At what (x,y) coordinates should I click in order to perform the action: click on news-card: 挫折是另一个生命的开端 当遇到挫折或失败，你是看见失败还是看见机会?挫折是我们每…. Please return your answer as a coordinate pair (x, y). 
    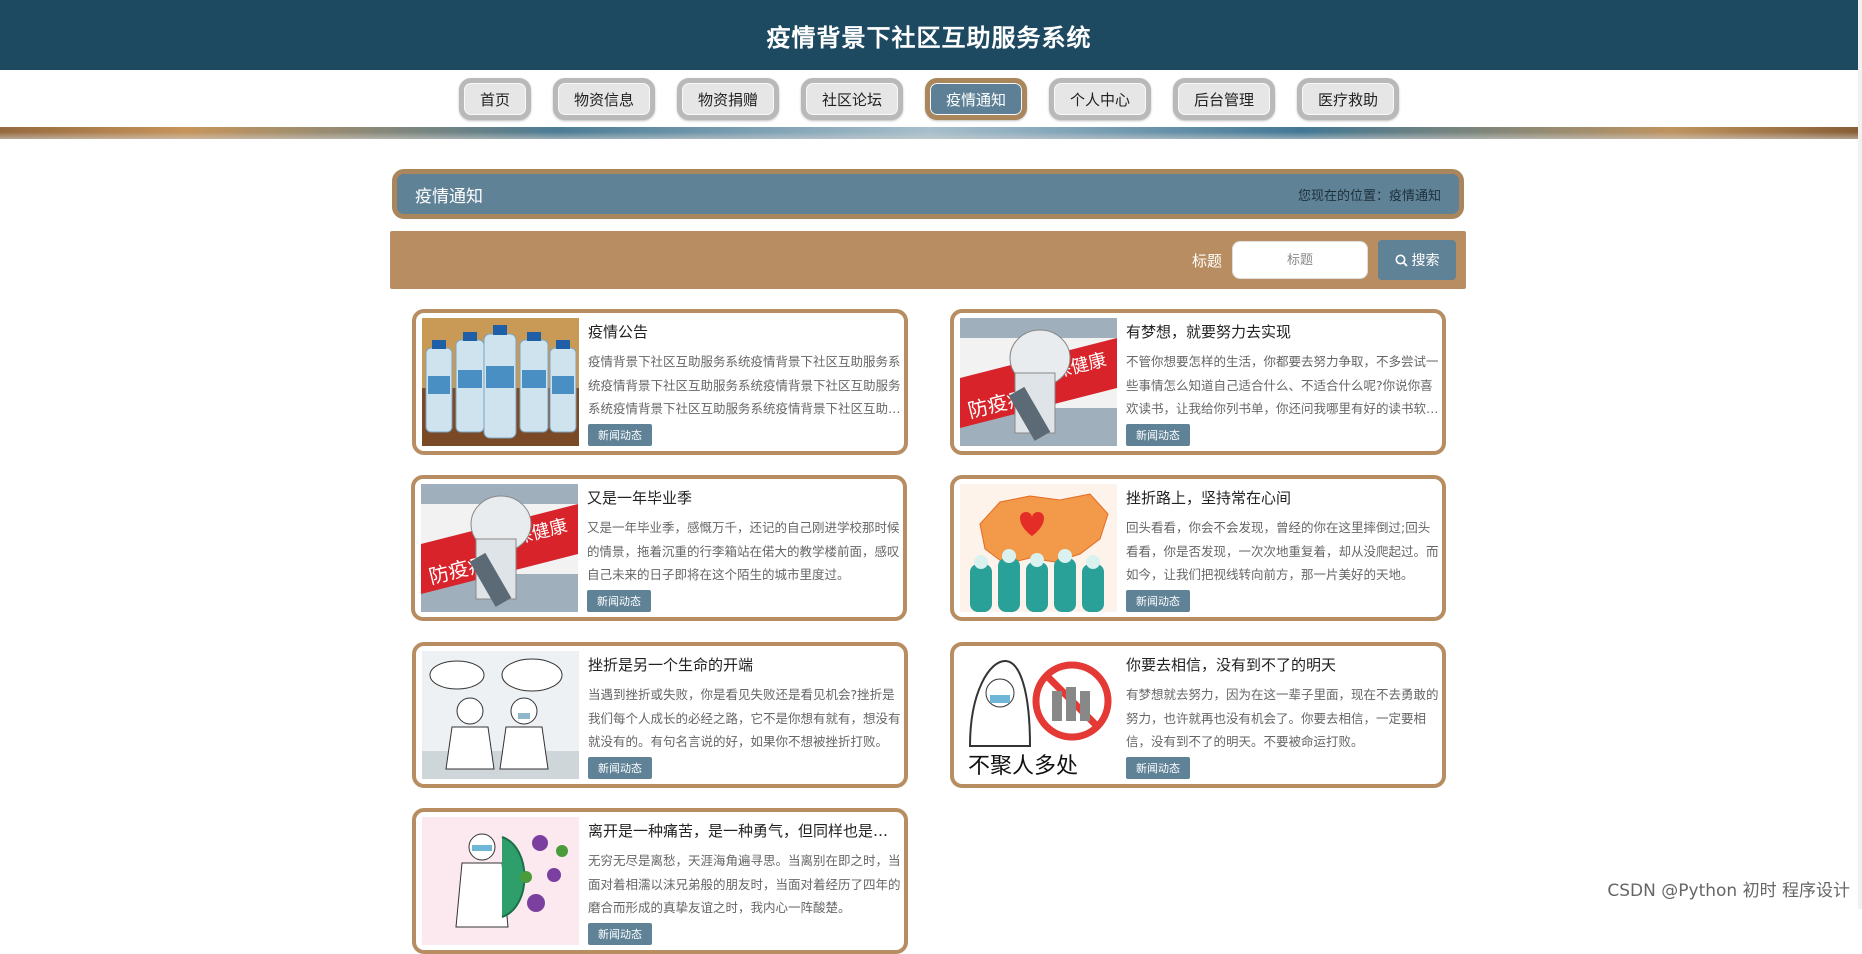
    Looking at the image, I should click on (660, 715).